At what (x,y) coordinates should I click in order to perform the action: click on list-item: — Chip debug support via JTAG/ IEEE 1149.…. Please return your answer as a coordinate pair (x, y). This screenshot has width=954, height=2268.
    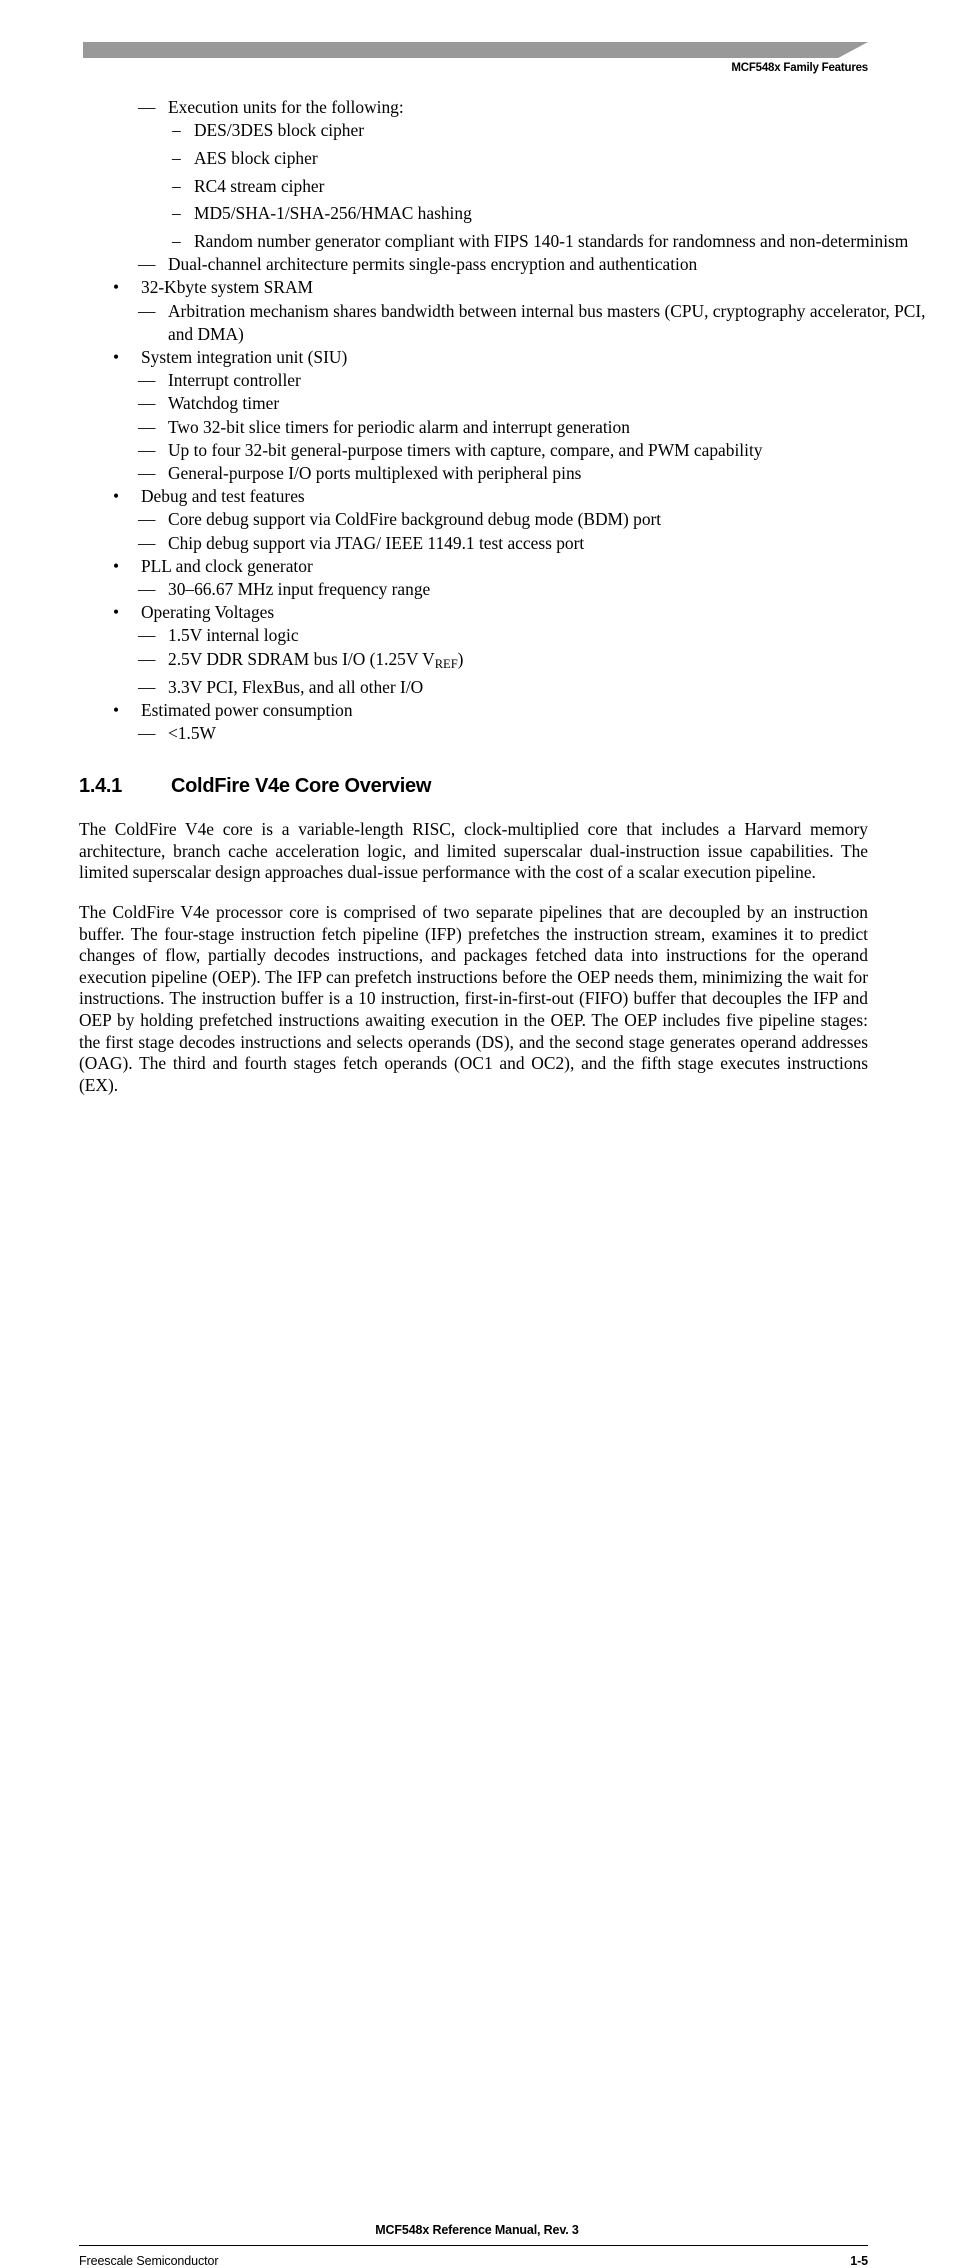
    Looking at the image, I should click on (477, 543).